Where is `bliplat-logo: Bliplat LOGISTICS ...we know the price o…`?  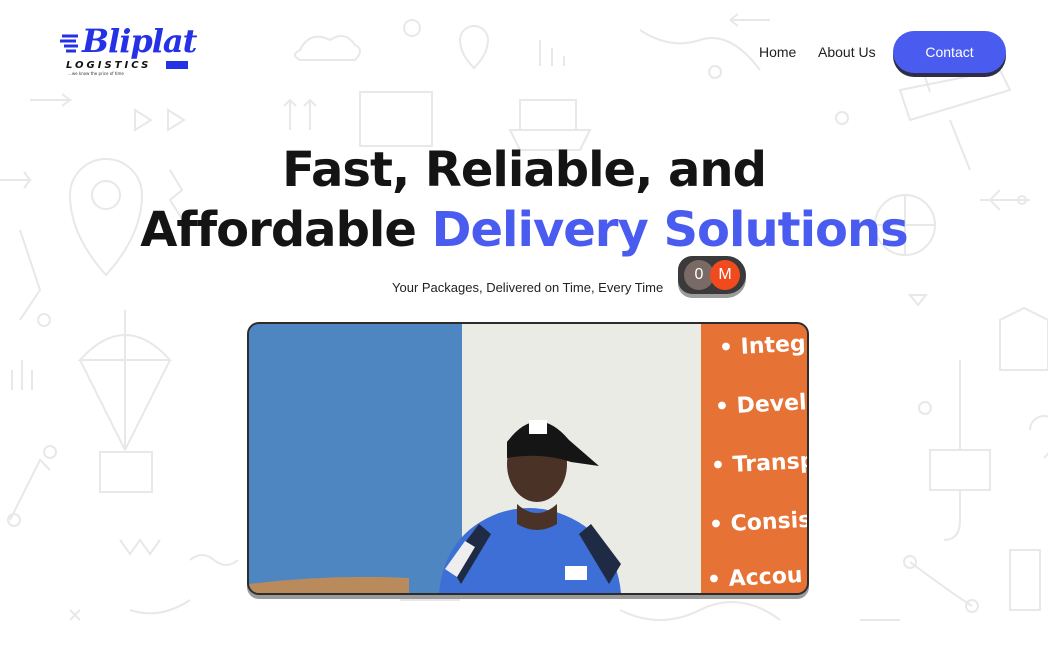
bliplat-logo: Bliplat LOGISTICS ...we know the price o… is located at coordinates (128, 52).